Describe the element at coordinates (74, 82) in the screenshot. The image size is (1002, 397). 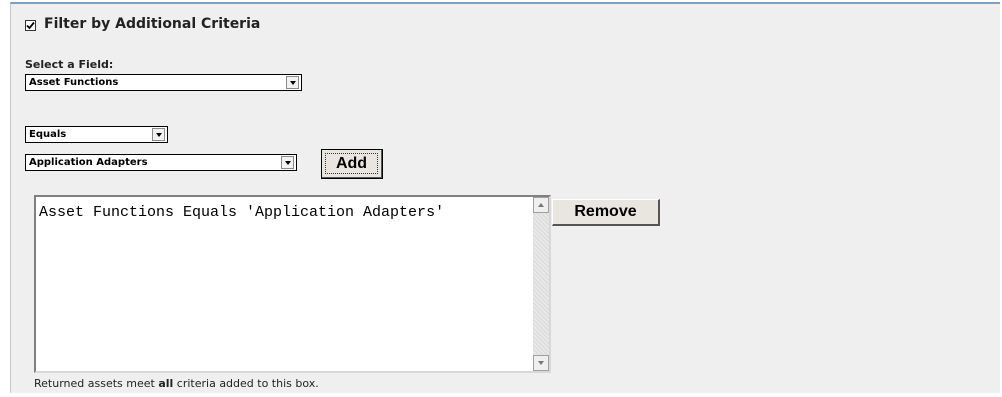
I see `field-select-value: Asset Functions` at that location.